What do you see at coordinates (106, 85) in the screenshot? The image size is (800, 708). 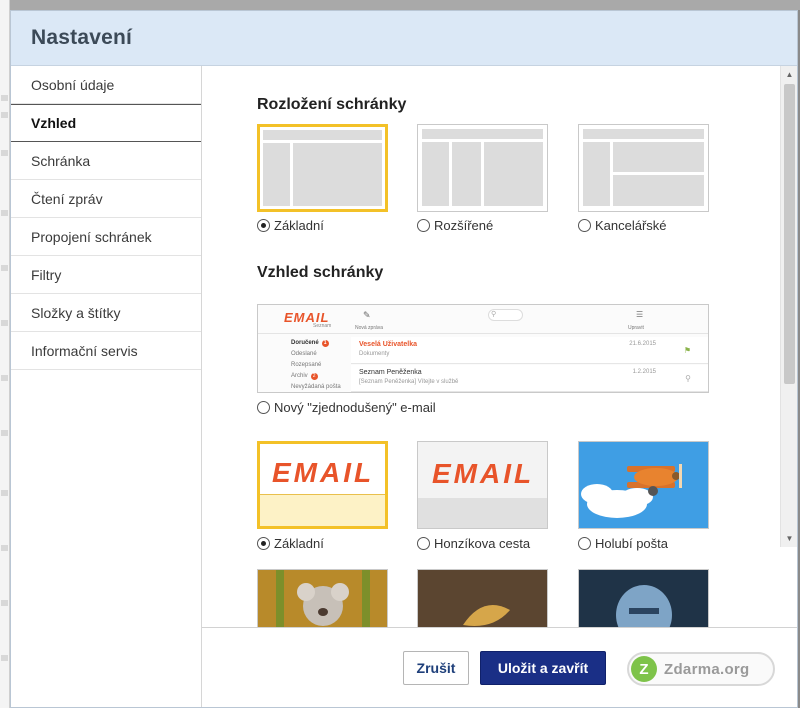 I see `sidebar-item-personal-info: Osobní údaje` at bounding box center [106, 85].